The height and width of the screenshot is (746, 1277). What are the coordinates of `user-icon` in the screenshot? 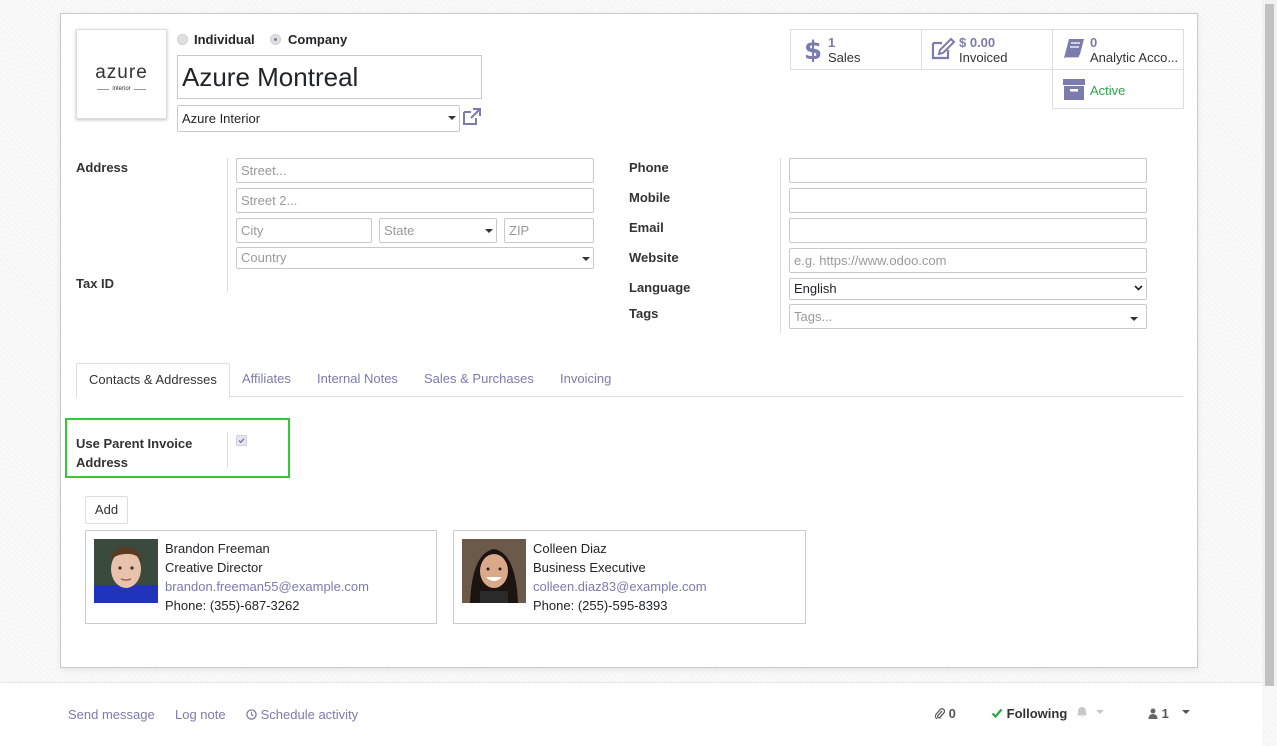 It's located at (1153, 713).